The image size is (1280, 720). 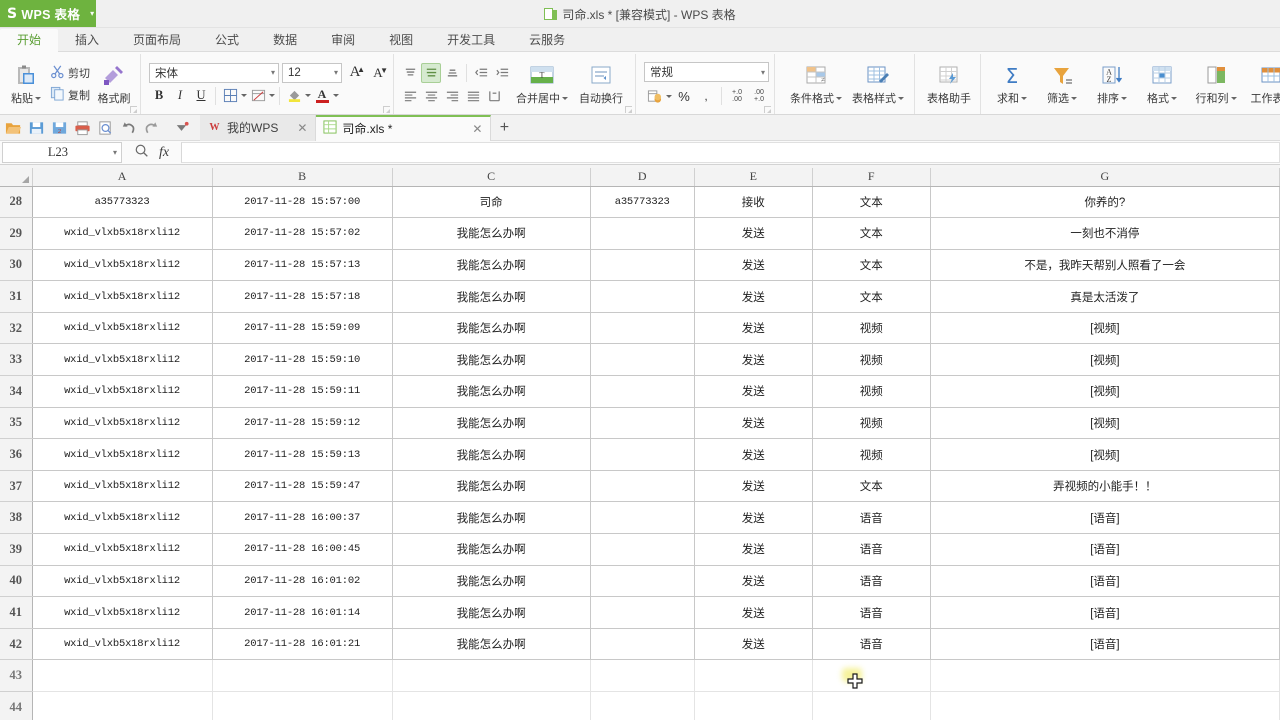 I want to click on row-header-34: 34, so click(x=16, y=391).